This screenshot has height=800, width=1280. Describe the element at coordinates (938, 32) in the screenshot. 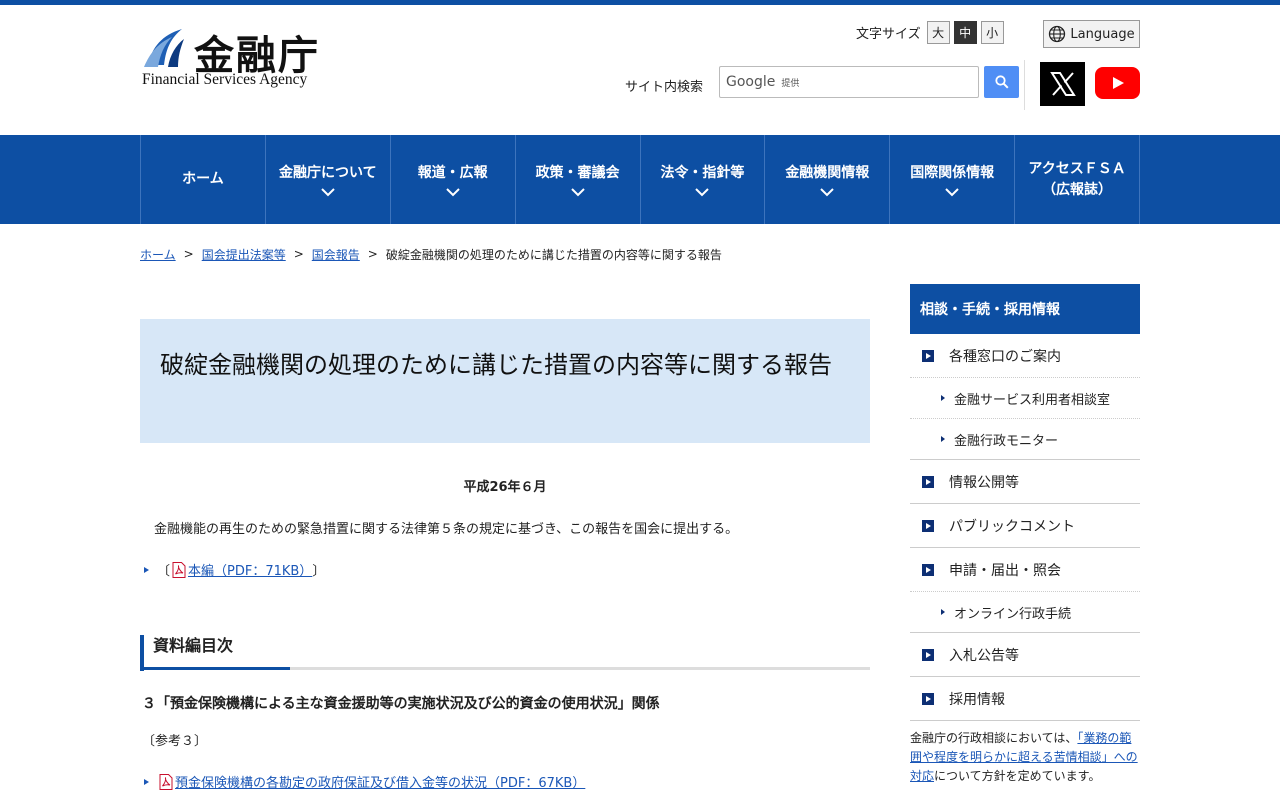

I see `font-size-large-button: 大` at that location.